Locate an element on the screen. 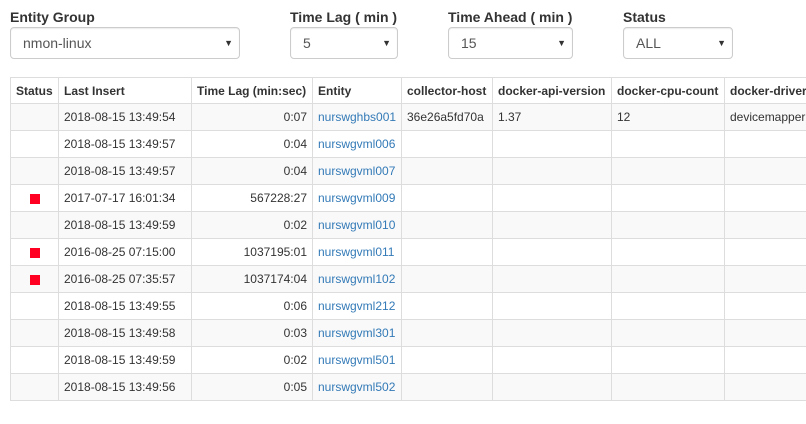 This screenshot has width=806, height=424. table-row: 2018-08-15 13:49:59 0:02 nurswgvml501 is located at coordinates (408, 360).